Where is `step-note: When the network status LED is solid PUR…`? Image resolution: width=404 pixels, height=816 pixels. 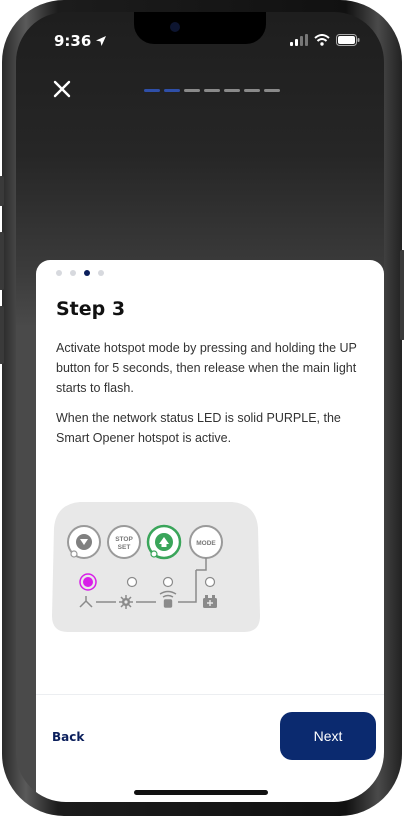
step-note: When the network status LED is solid PUR… is located at coordinates (198, 428).